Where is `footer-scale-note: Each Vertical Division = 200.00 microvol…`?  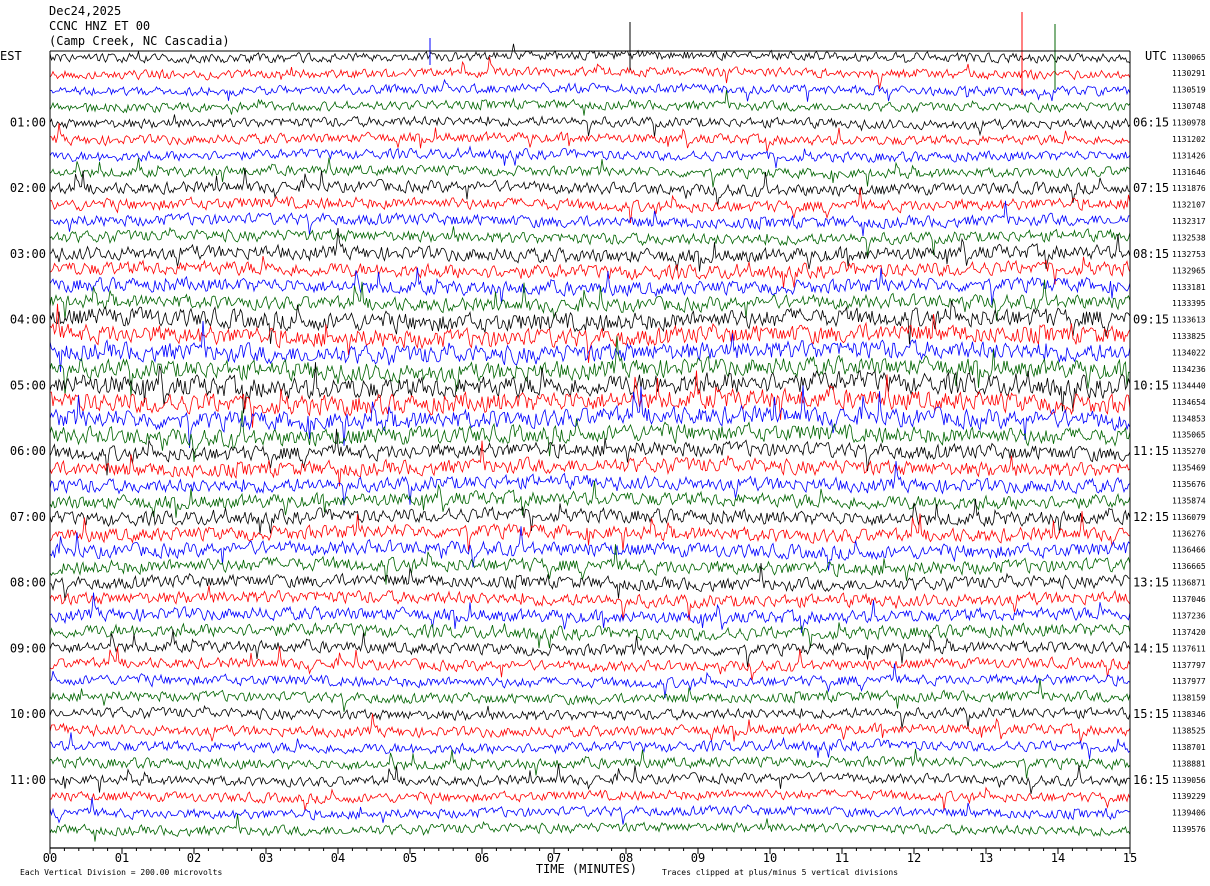
footer-scale-note: Each Vertical Division = 200.00 microvol… is located at coordinates (121, 872).